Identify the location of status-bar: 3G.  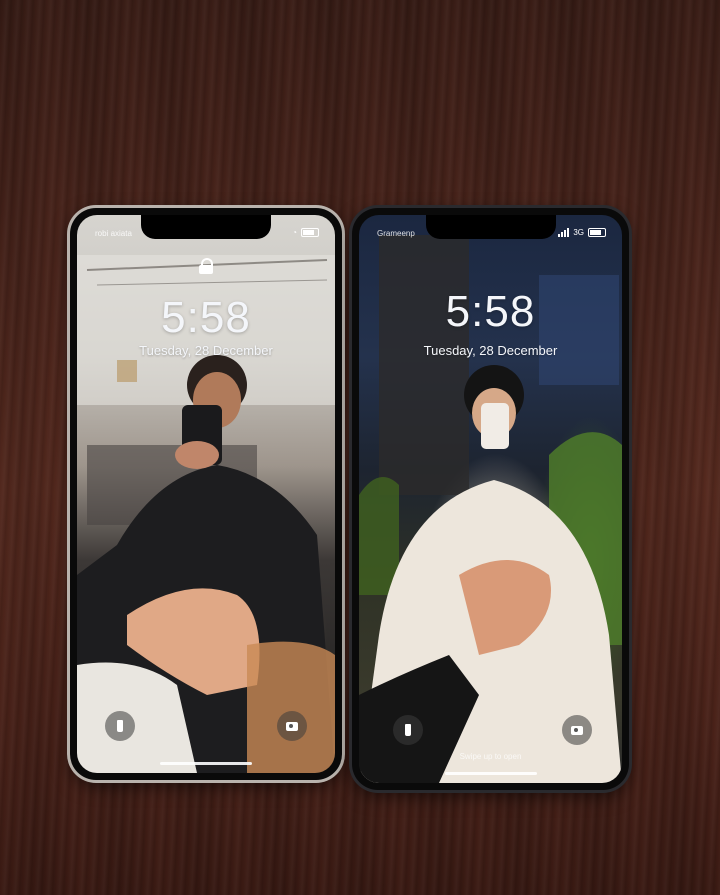
(582, 232).